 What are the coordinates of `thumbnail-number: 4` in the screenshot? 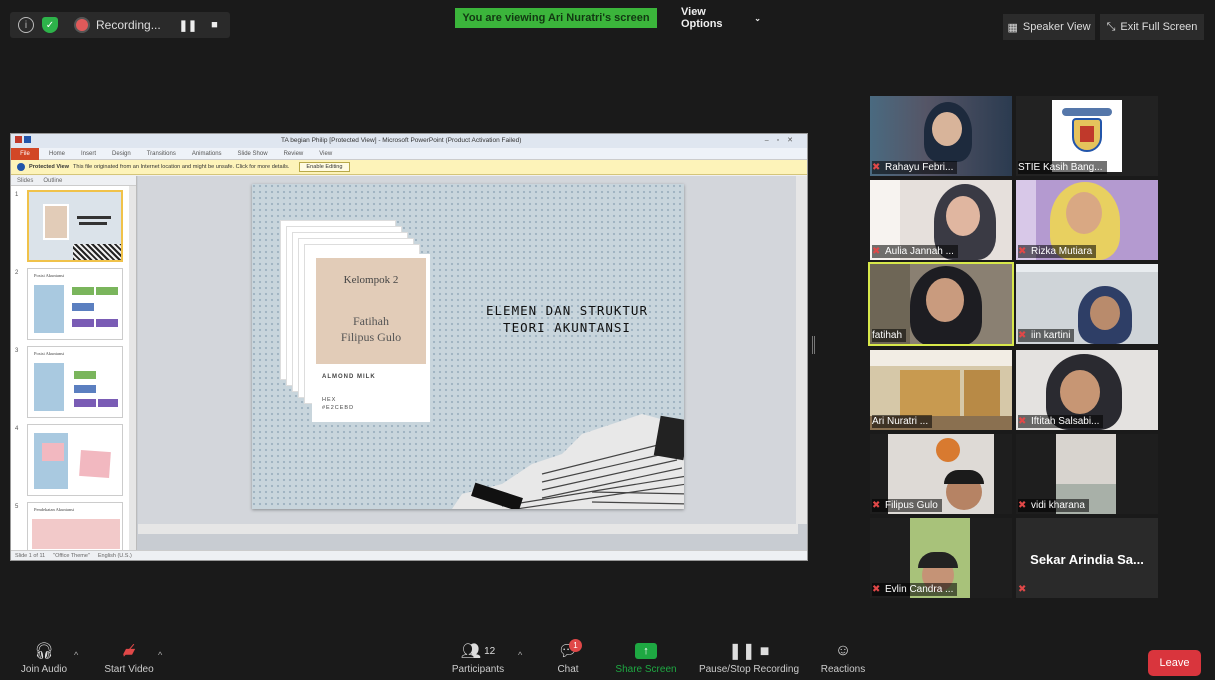 It's located at (17, 429).